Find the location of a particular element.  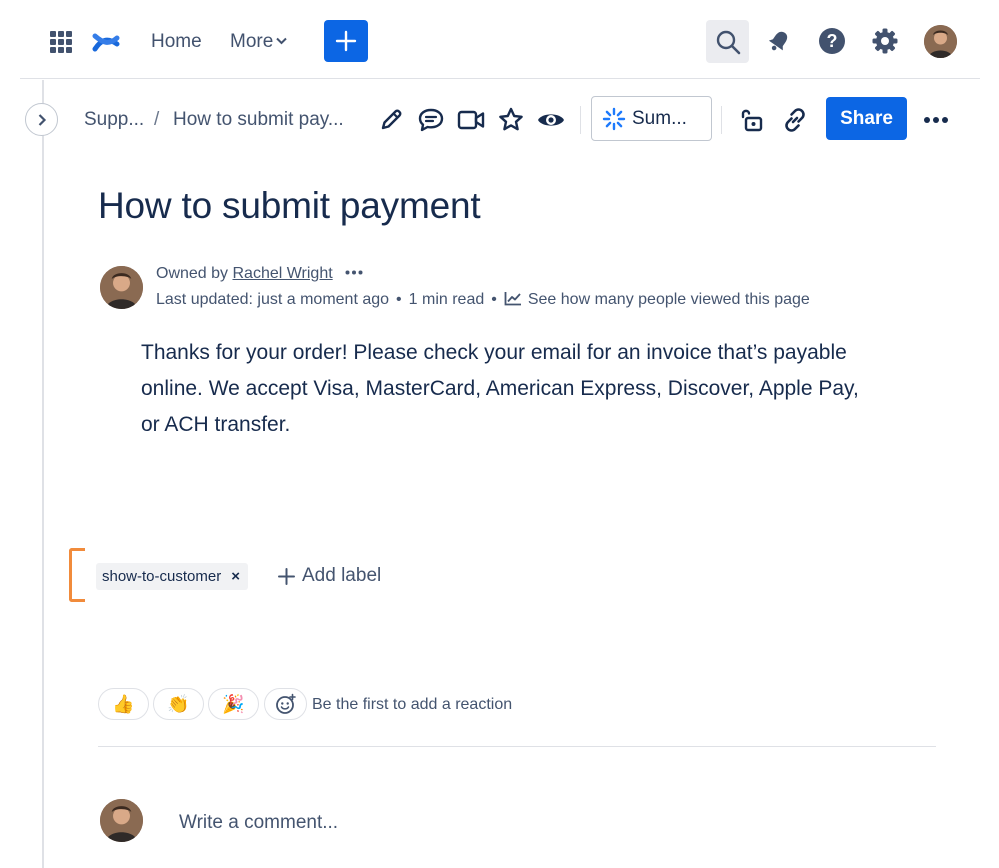

owned-by-prefix: Owned by is located at coordinates (194, 273).